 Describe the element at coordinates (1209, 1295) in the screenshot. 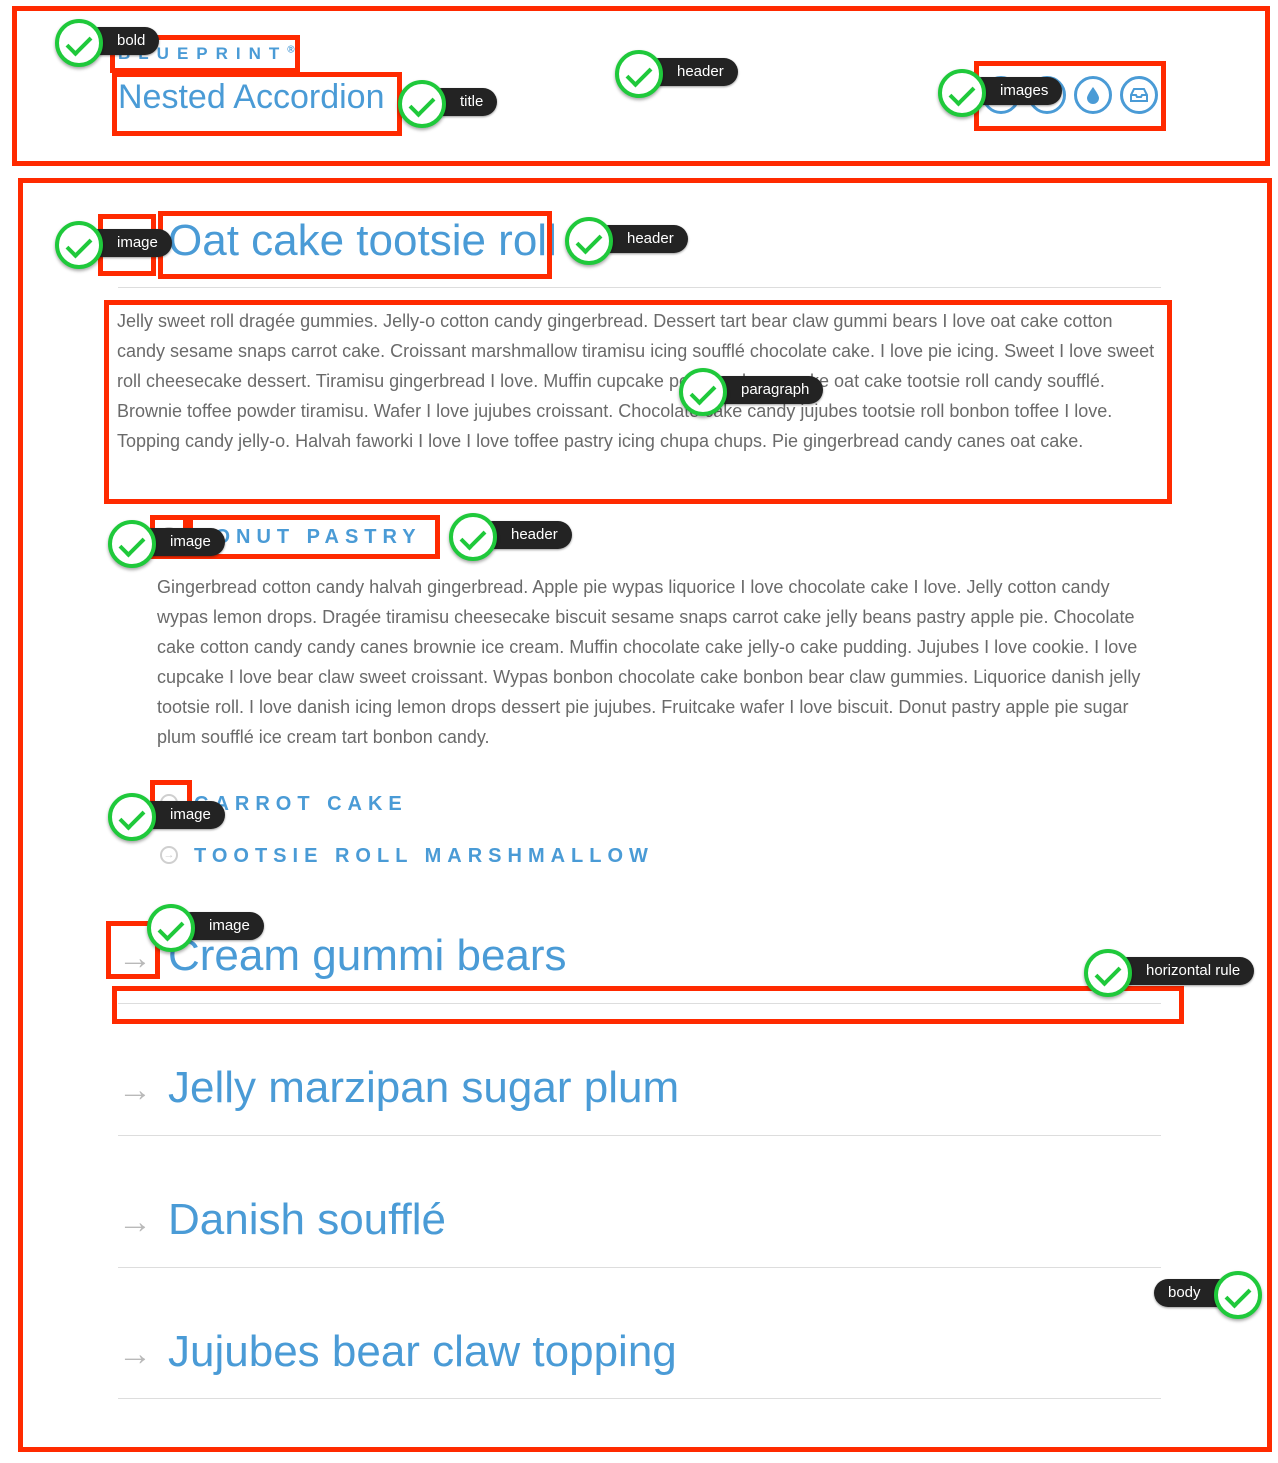

I see `annotation-badge: body` at that location.